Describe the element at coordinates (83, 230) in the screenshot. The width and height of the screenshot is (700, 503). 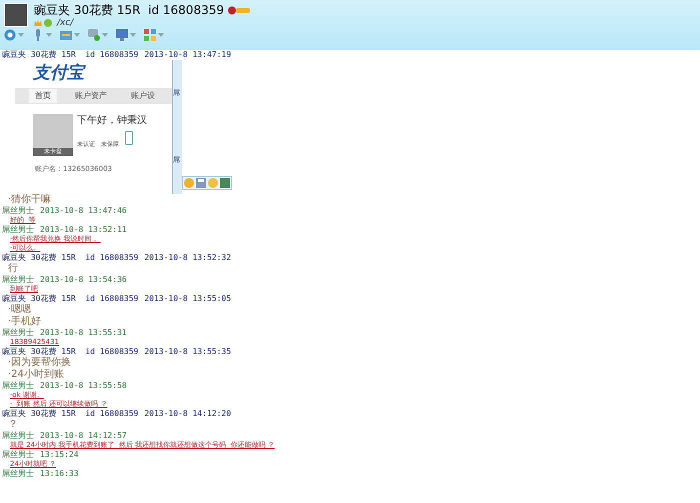
I see `message-time: 2013-10-8 13:52:11` at that location.